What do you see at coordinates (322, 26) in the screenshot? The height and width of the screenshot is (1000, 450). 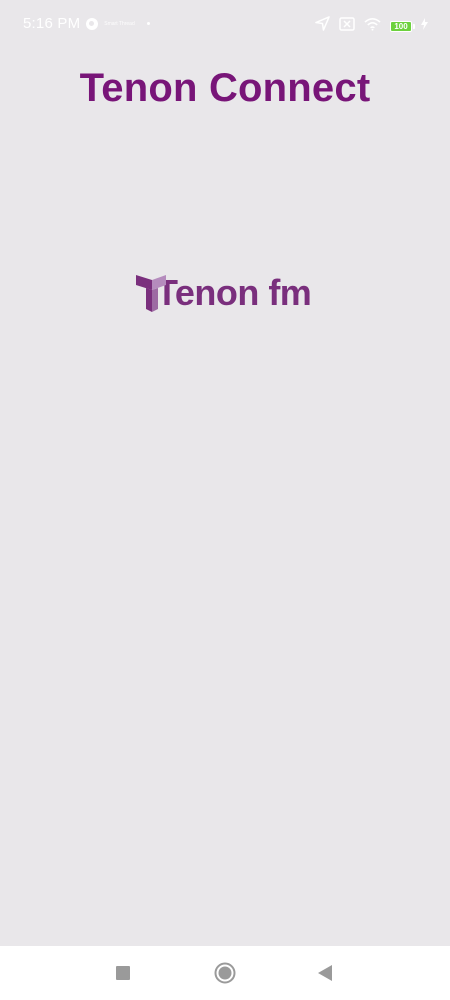 I see `location-arrow-icon` at bounding box center [322, 26].